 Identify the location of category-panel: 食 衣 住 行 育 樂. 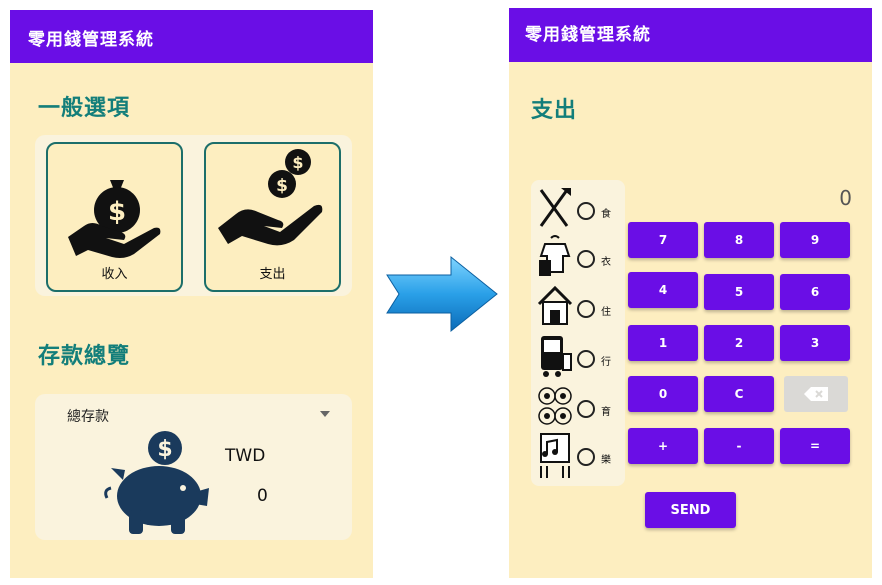
(578, 333).